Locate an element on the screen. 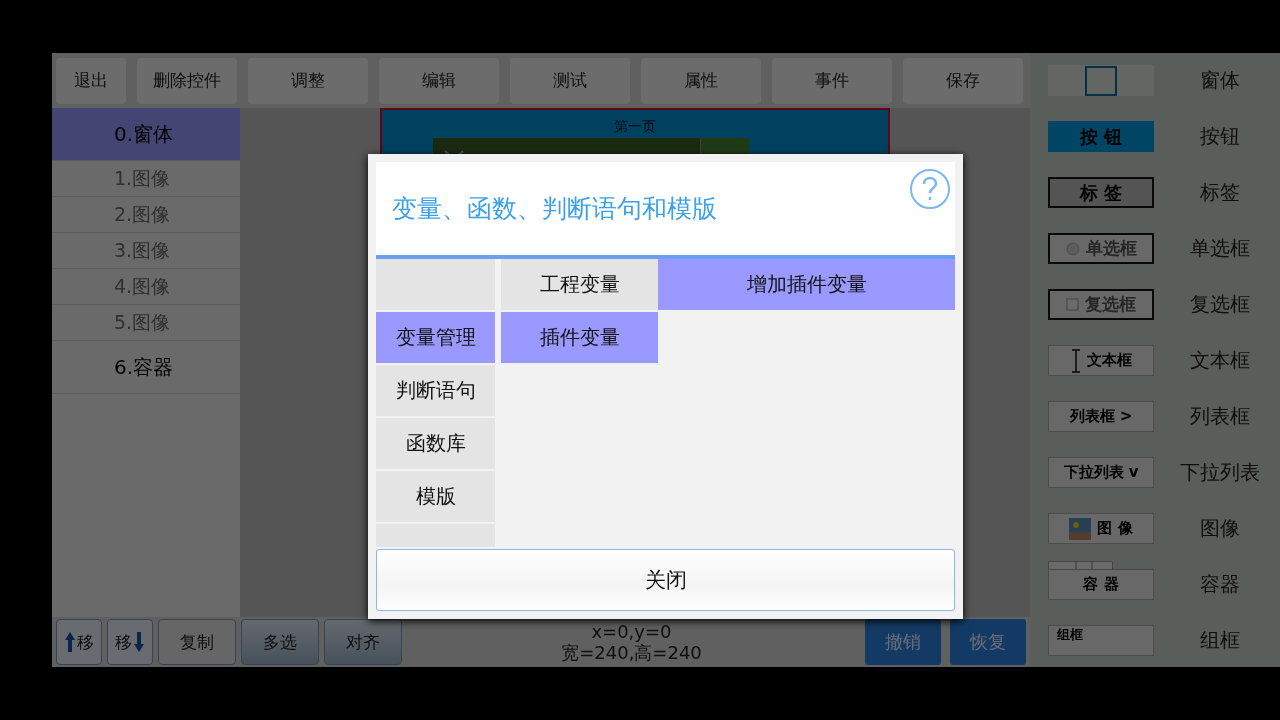 The height and width of the screenshot is (720, 1280). widget-sample: 组框 is located at coordinates (1101, 640).